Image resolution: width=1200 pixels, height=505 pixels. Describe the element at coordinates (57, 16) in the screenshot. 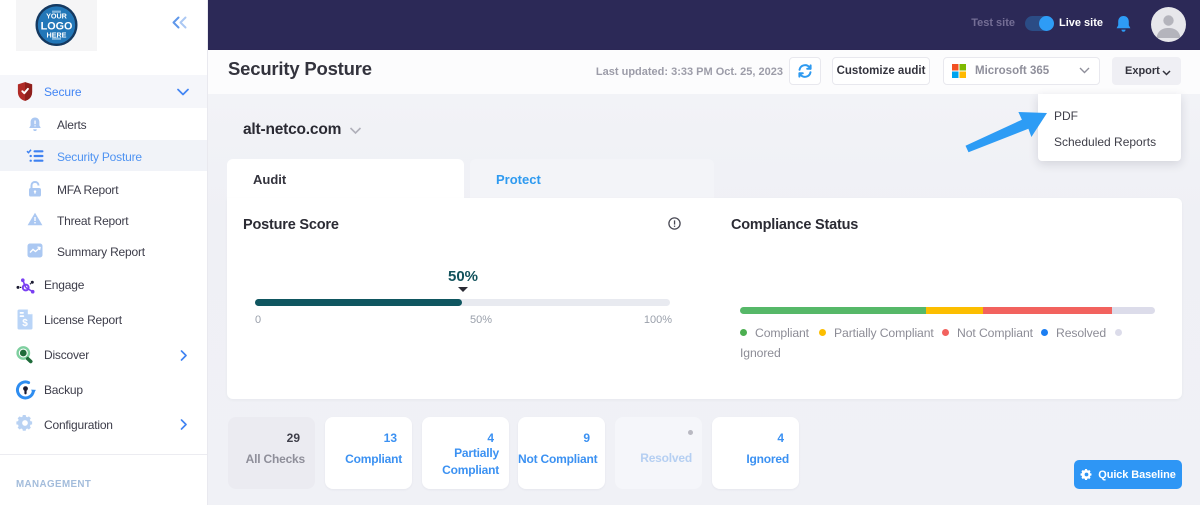

I see `svg-text: YOUR` at that location.